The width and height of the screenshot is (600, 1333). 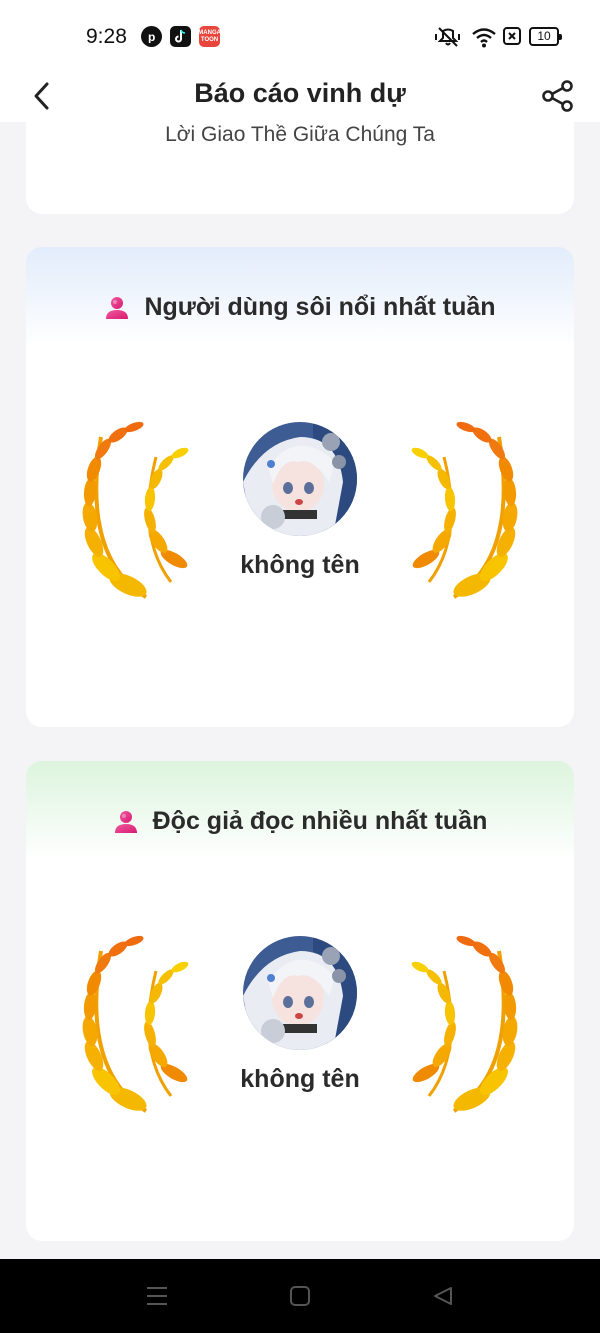 I want to click on card-header: Độc giả đọc nhiều nhất tuần, so click(x=300, y=821).